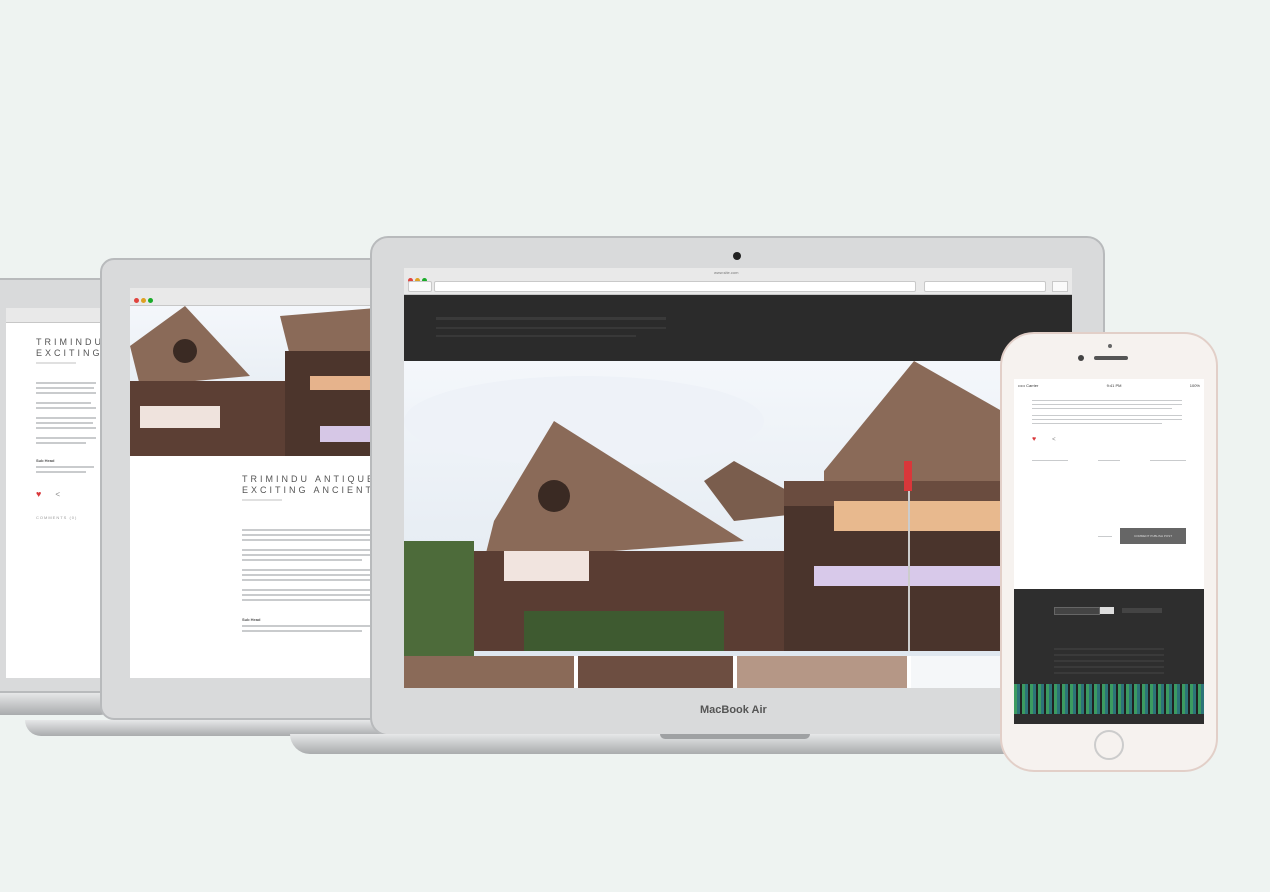 Image resolution: width=1270 pixels, height=892 pixels. Describe the element at coordinates (1081, 358) in the screenshot. I see `front-camera-icon` at that location.